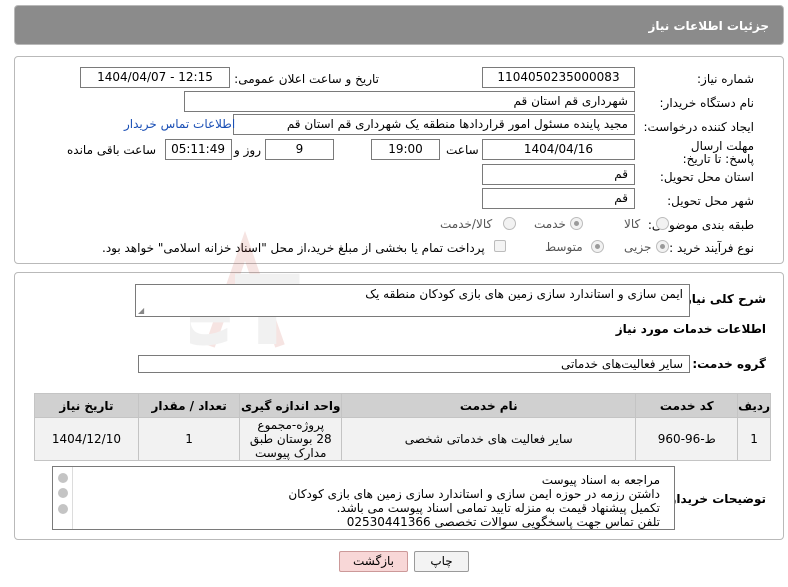  Describe the element at coordinates (706, 177) in the screenshot. I see `province-label: استان محل تحویل:` at that location.